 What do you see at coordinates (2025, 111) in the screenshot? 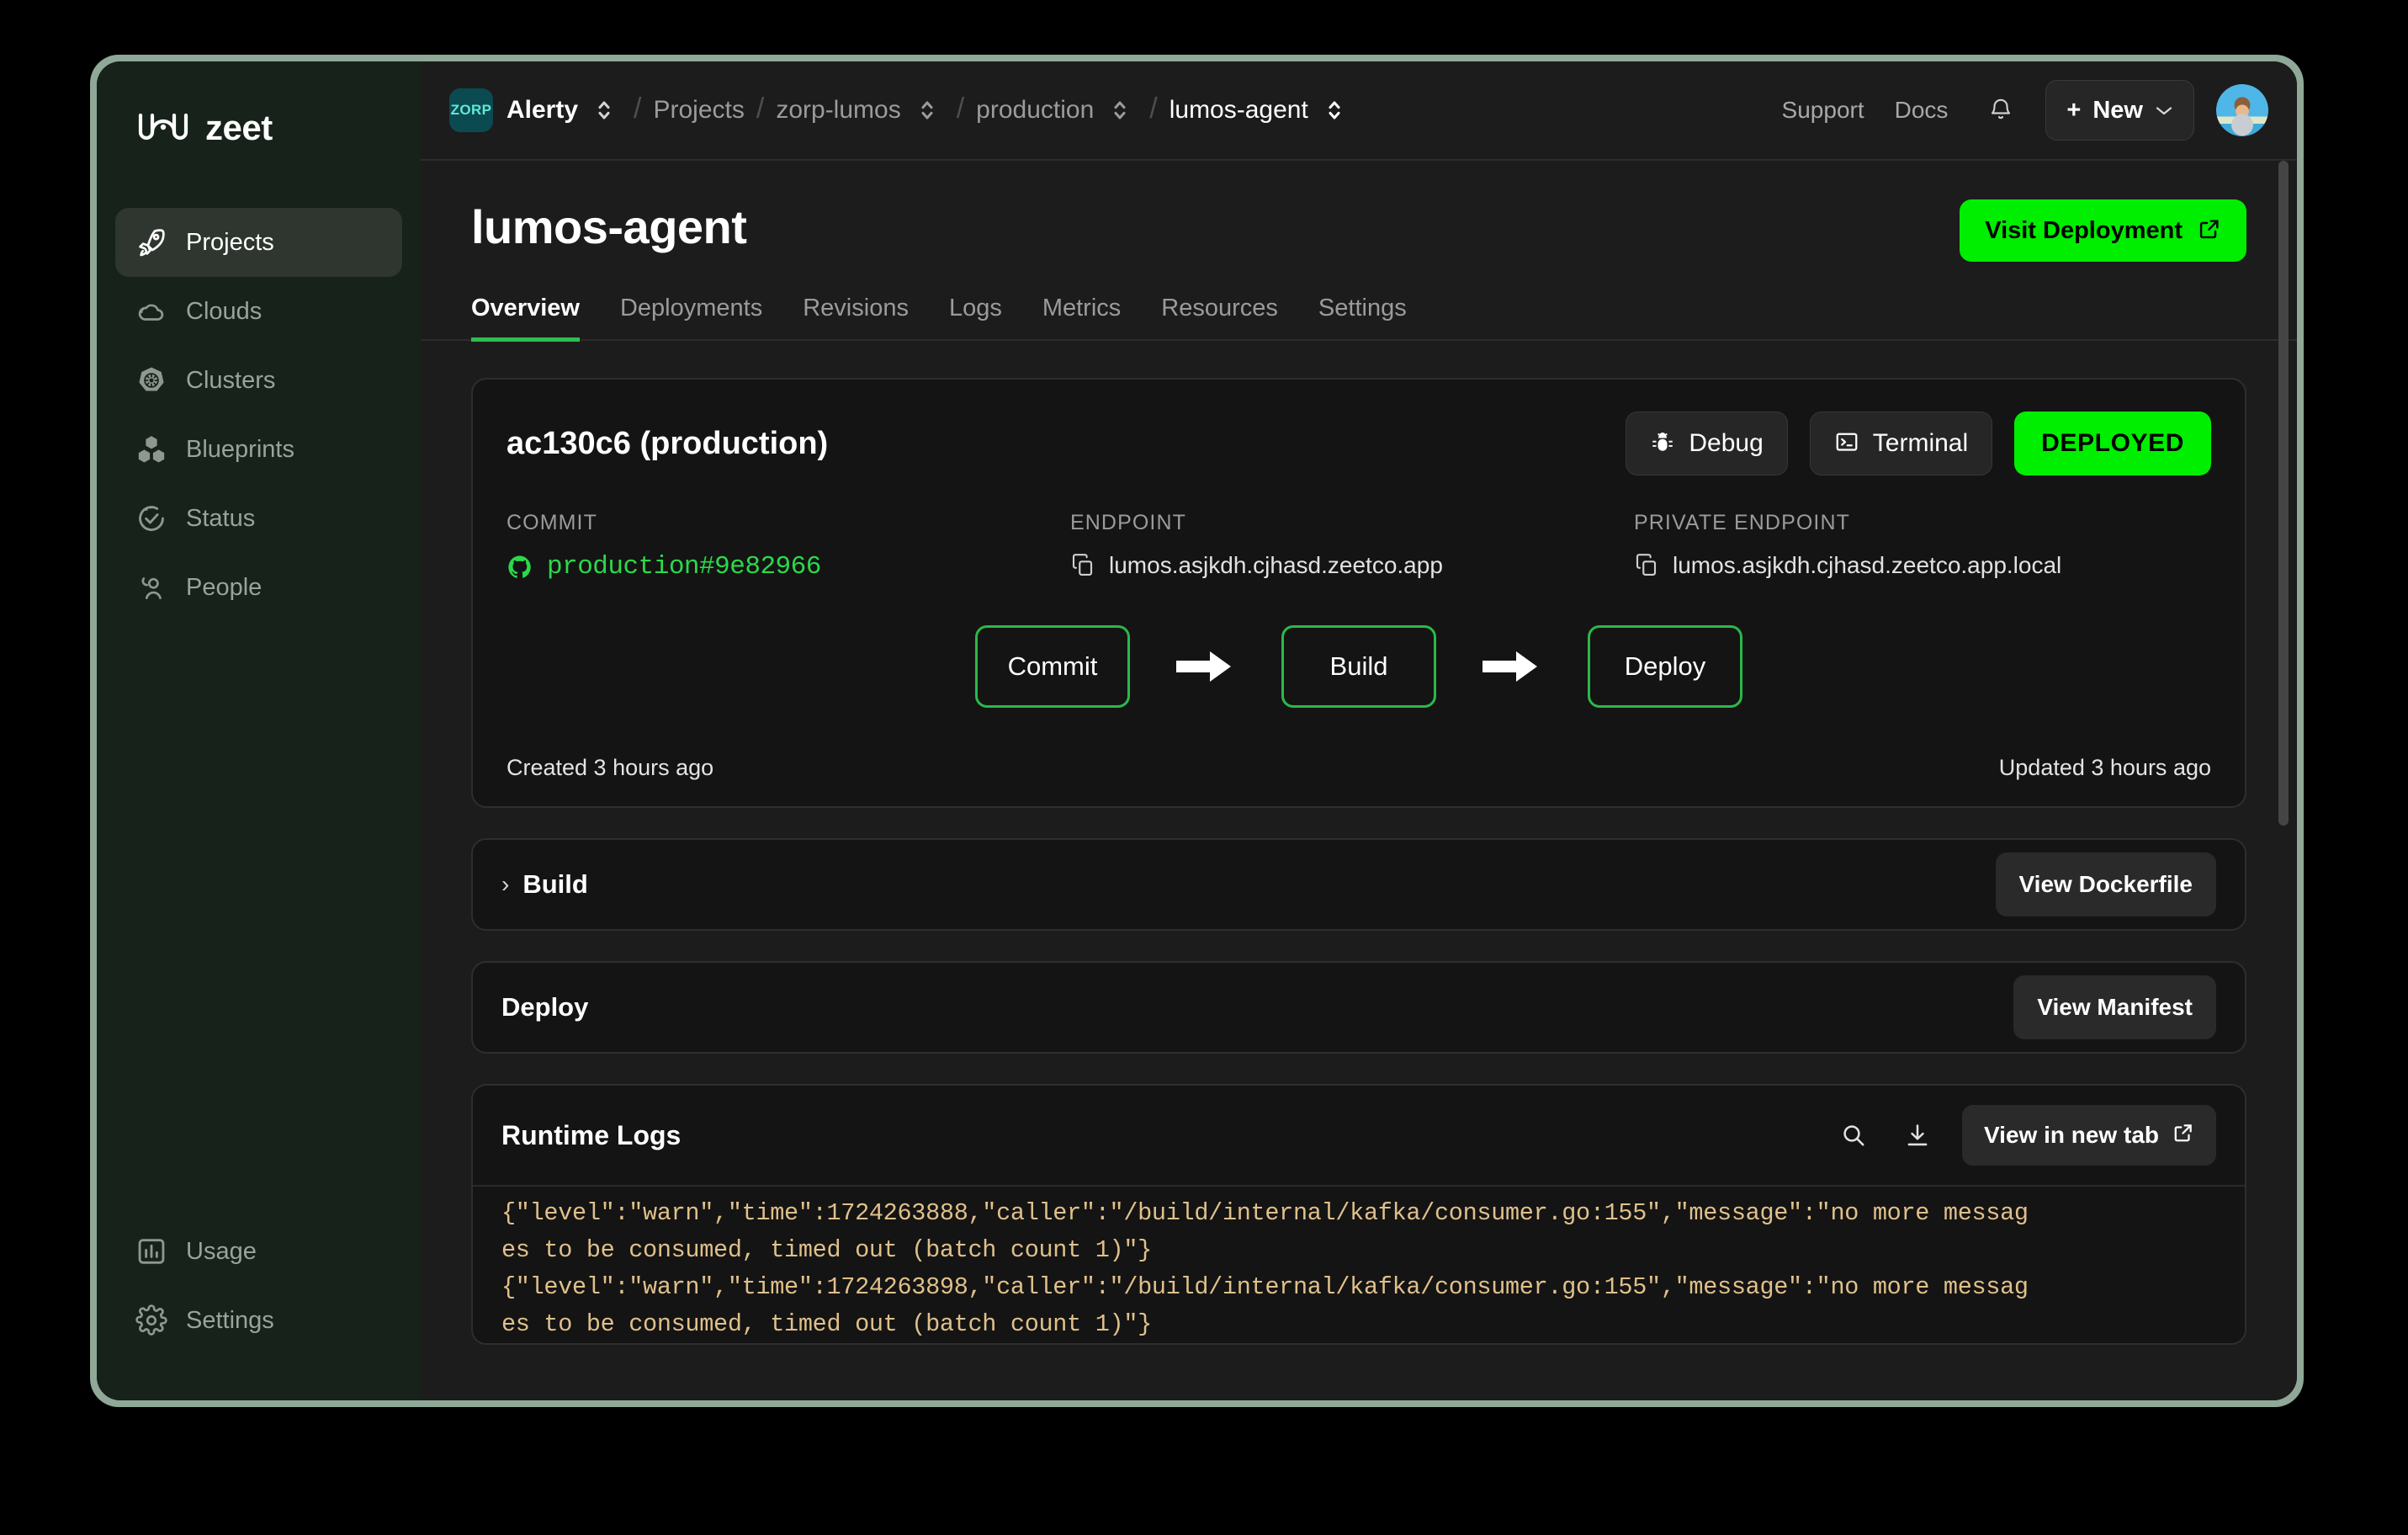
I see `topbar-right: Support Docs + New` at bounding box center [2025, 111].